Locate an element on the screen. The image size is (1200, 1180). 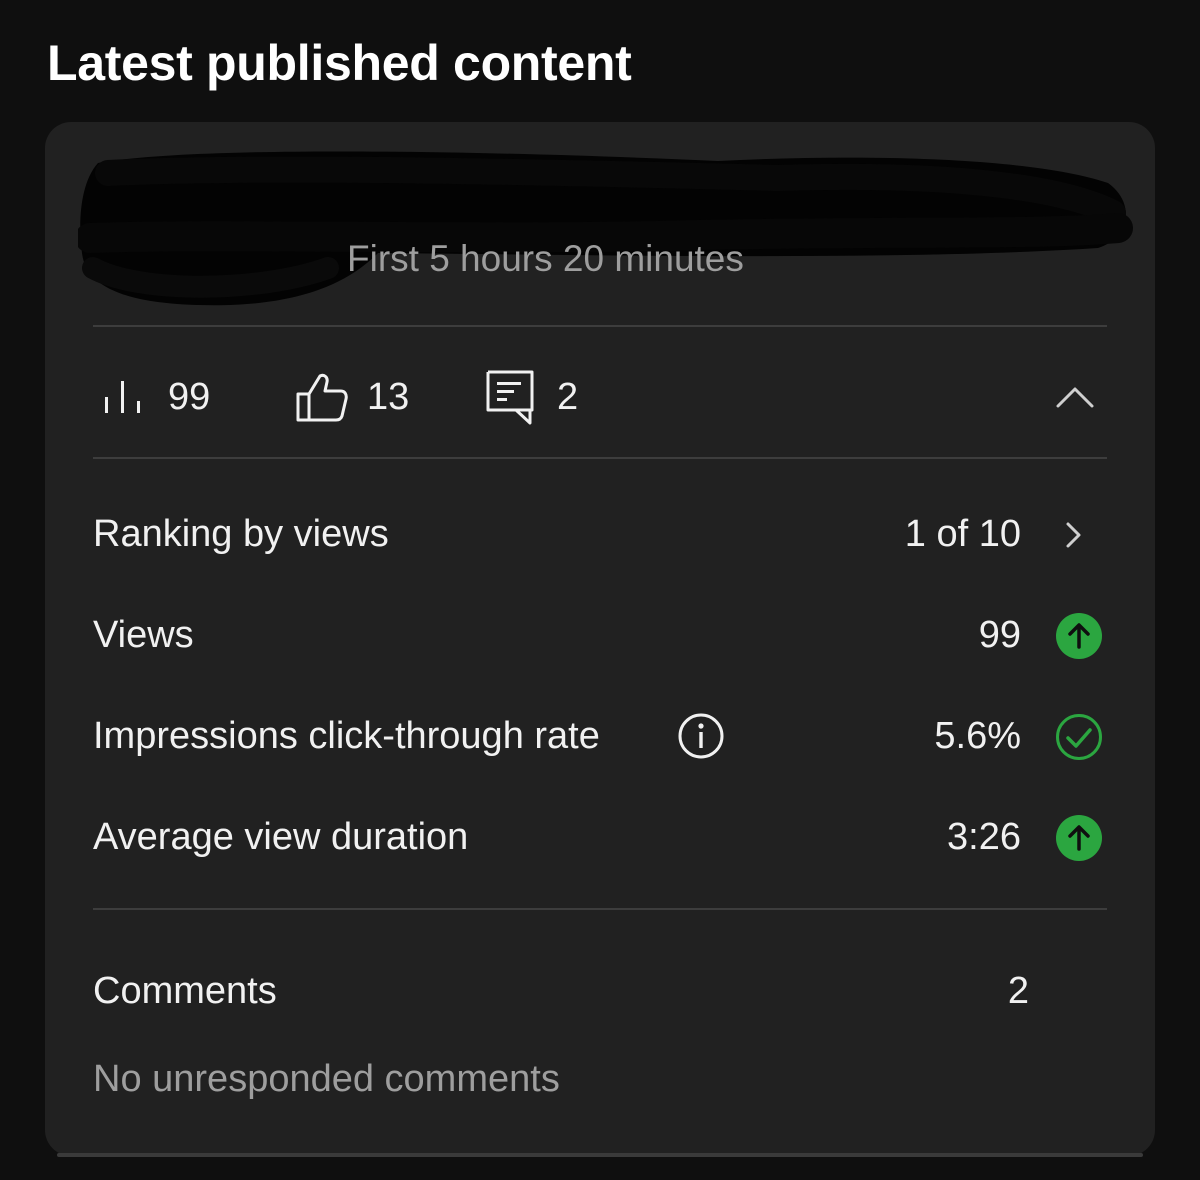
metric-label: Views is located at coordinates (143, 635).